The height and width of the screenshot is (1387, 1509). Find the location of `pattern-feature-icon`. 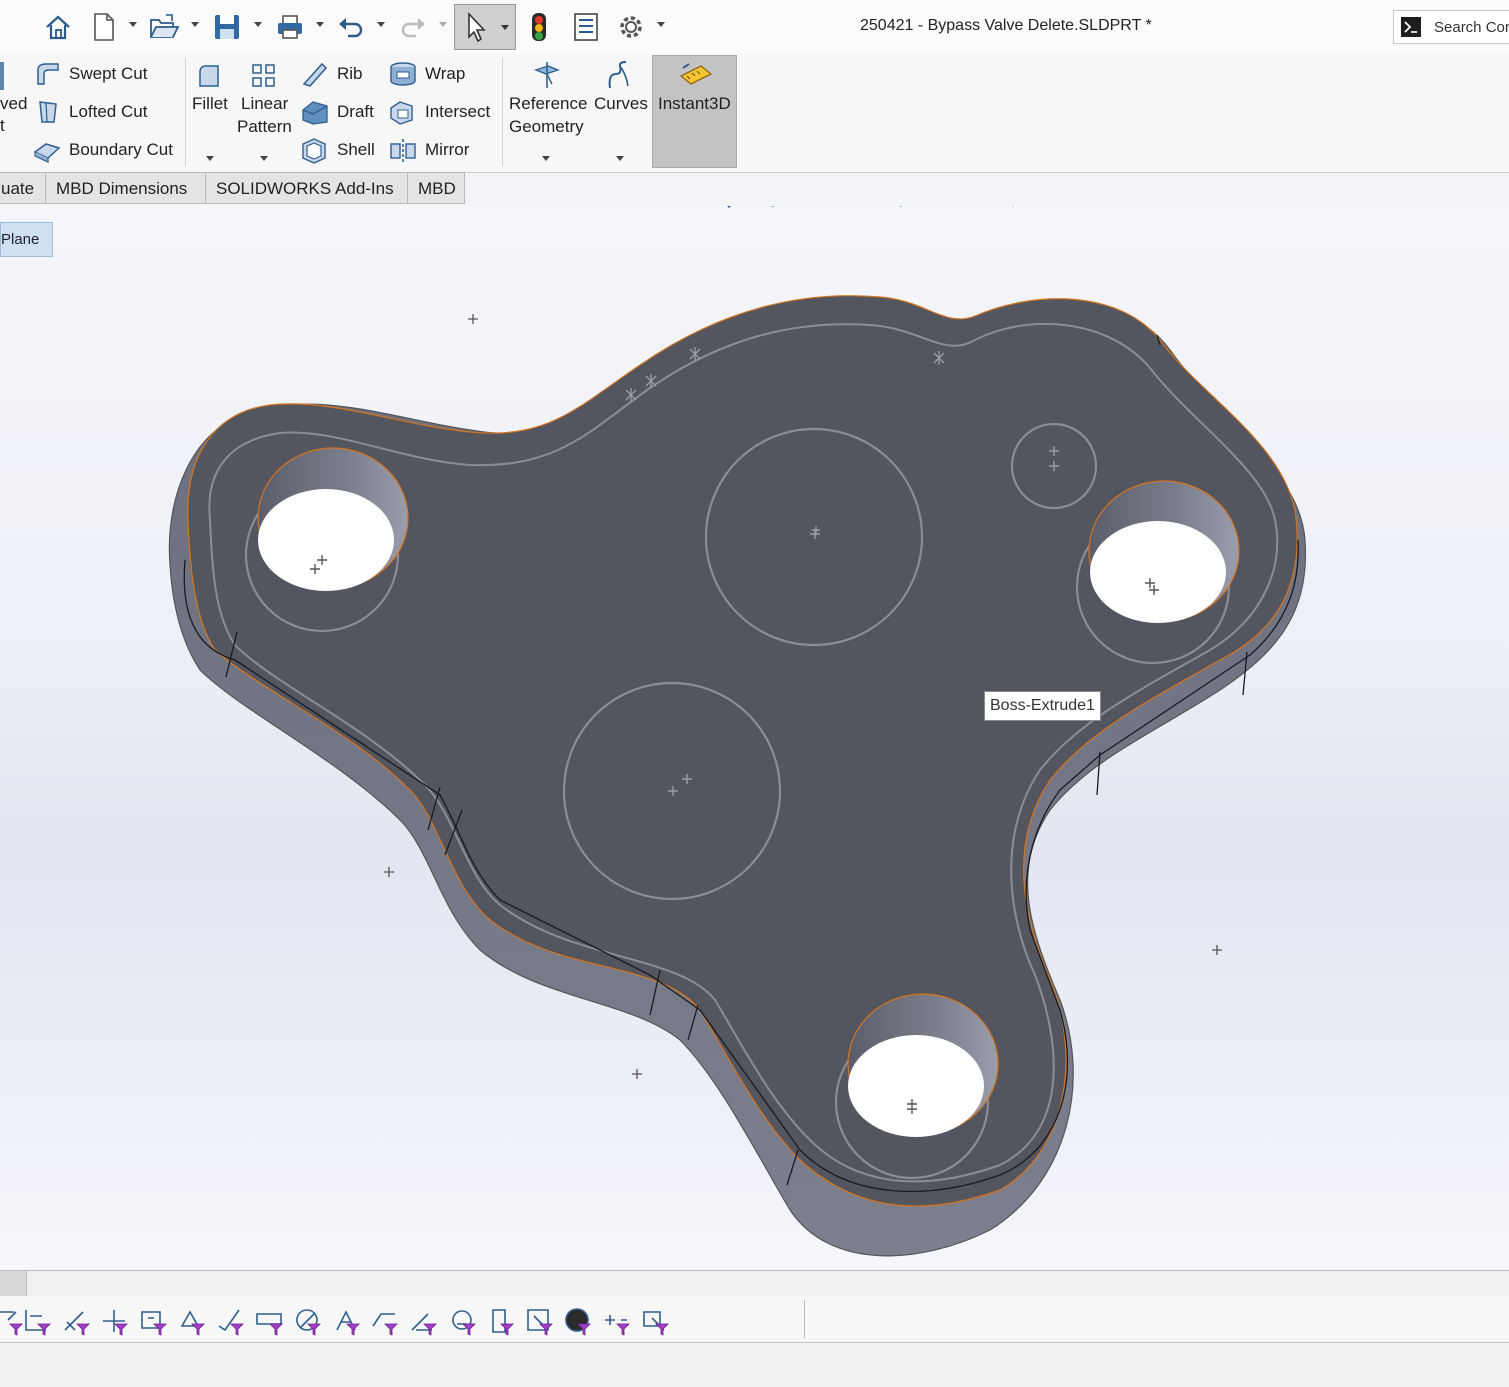

pattern-feature-icon is located at coordinates (539, 1321).